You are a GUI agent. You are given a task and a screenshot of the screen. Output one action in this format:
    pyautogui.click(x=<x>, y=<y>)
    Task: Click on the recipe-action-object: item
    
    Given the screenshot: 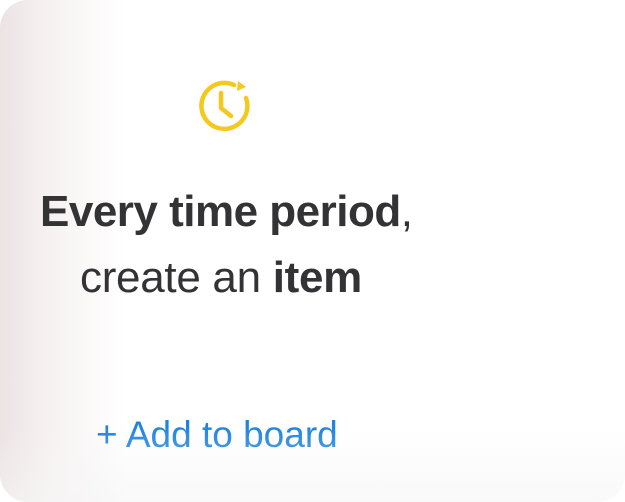 What is the action you would take?
    pyautogui.click(x=317, y=277)
    